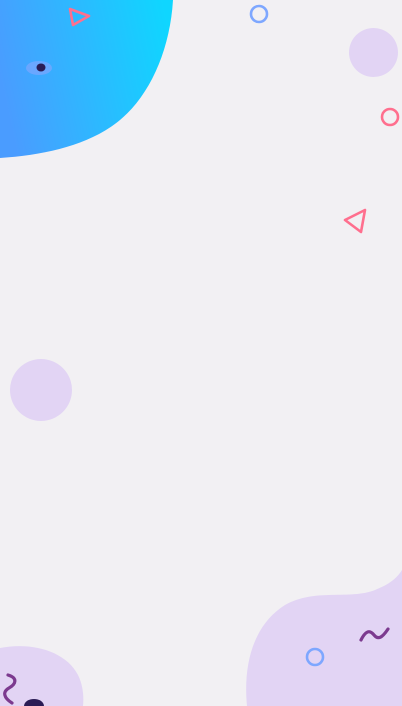 The image size is (402, 706). What do you see at coordinates (41, 390) in the screenshot?
I see `lavender-circle-mid-left` at bounding box center [41, 390].